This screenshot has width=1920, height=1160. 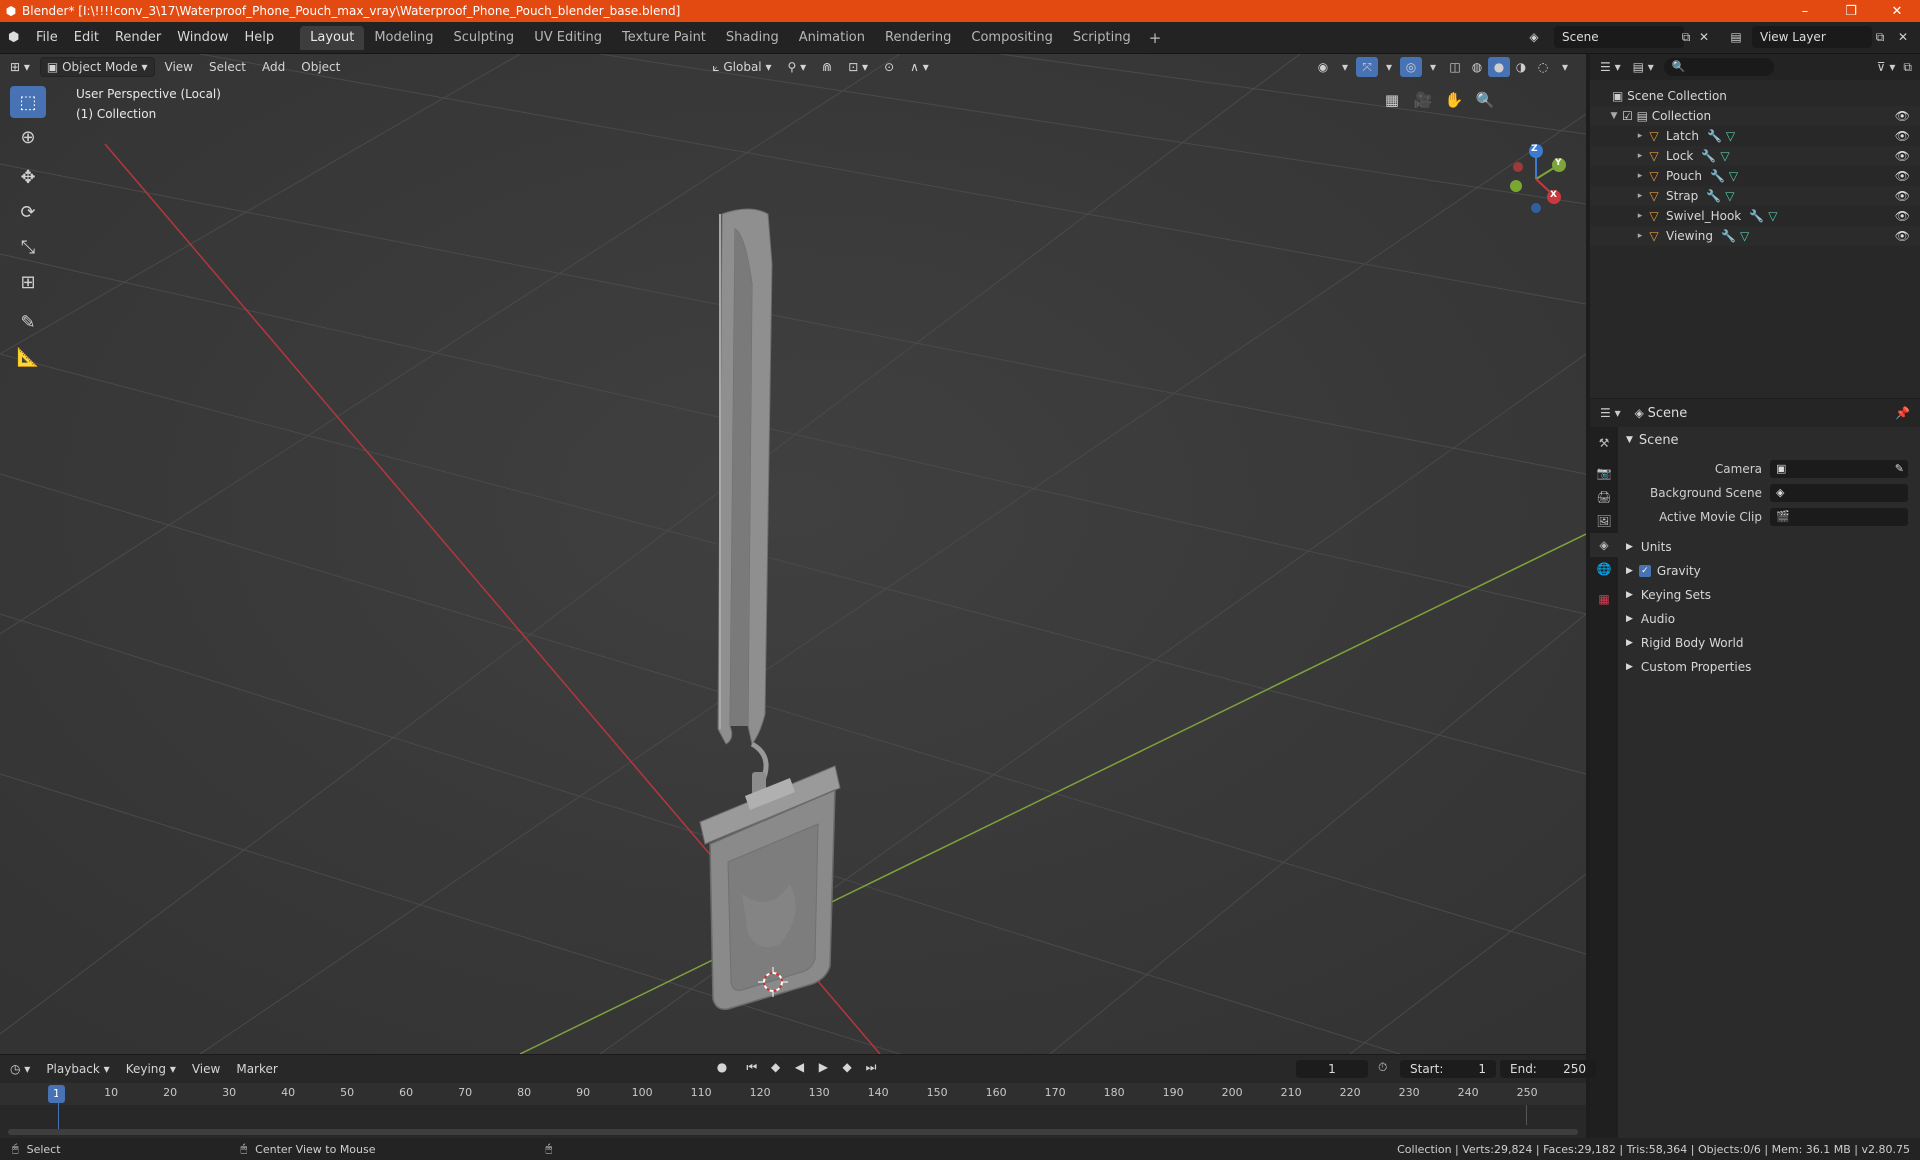 I want to click on next-keyframe-icon: ◆, so click(x=847, y=1067).